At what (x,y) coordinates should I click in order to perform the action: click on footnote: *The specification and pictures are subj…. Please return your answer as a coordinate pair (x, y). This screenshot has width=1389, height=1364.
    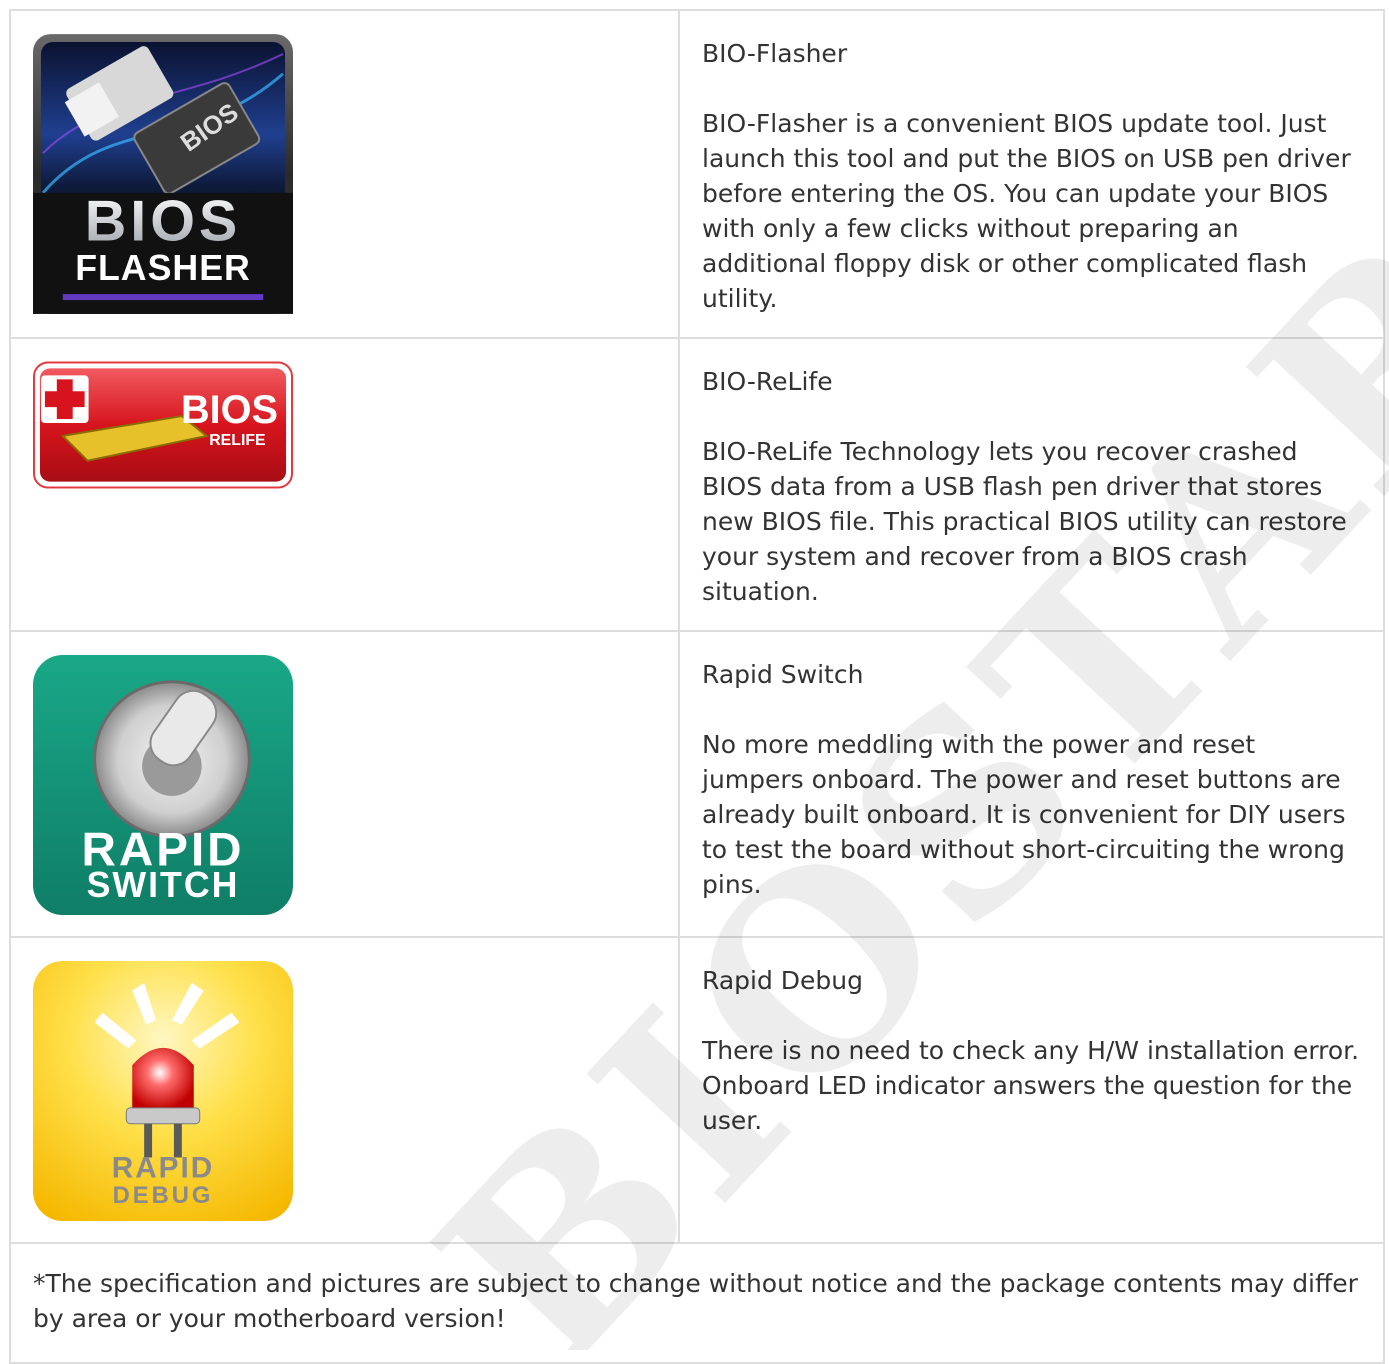
    Looking at the image, I should click on (697, 1303).